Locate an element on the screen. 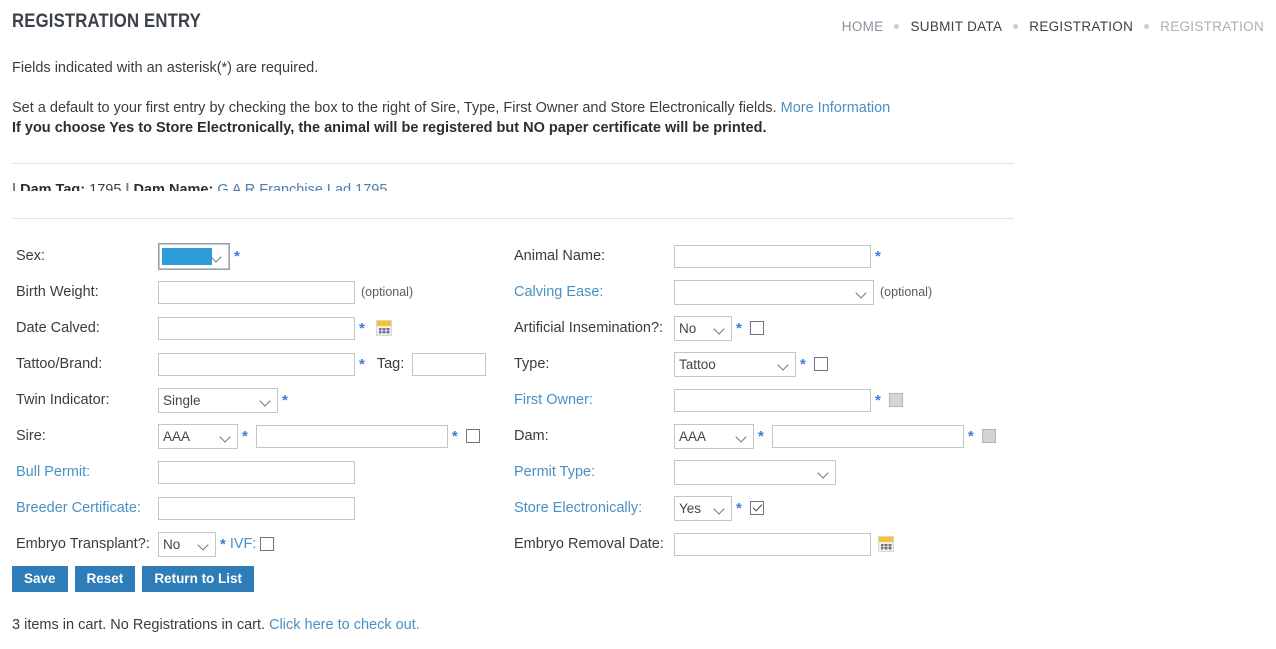 The image size is (1276, 649). artificial-insemination-required-asterisk: * is located at coordinates (739, 328).